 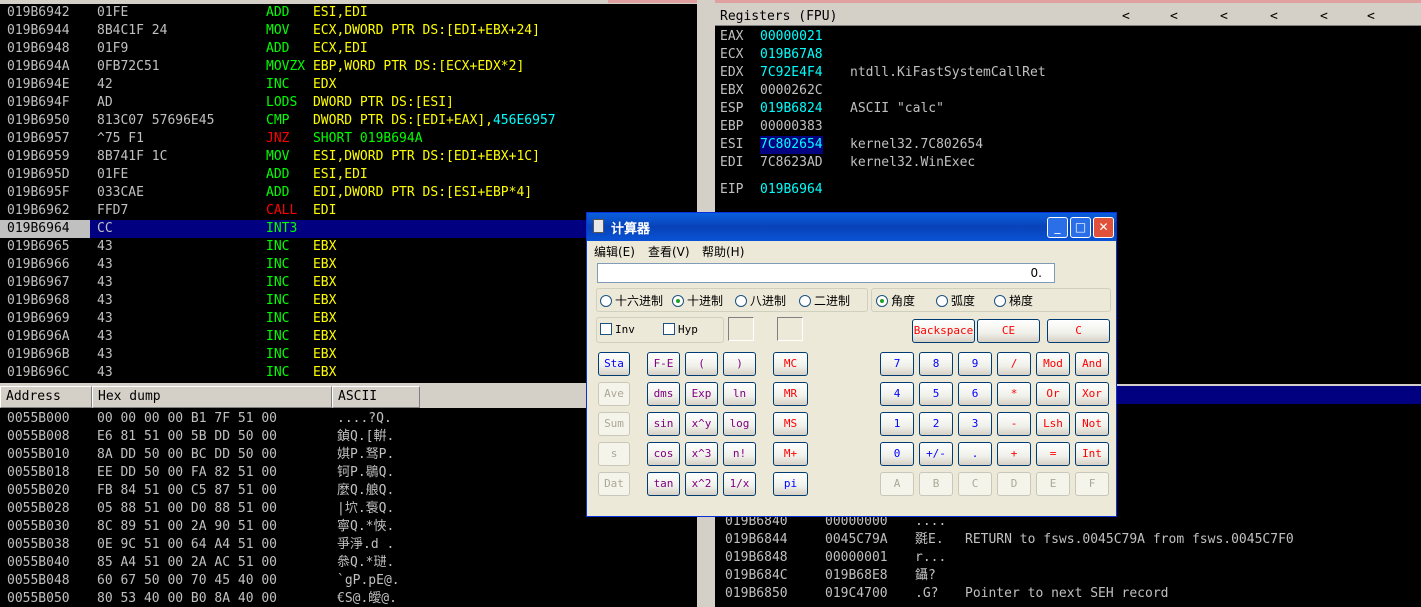 What do you see at coordinates (936, 394) in the screenshot?
I see `keypad-button: 5` at bounding box center [936, 394].